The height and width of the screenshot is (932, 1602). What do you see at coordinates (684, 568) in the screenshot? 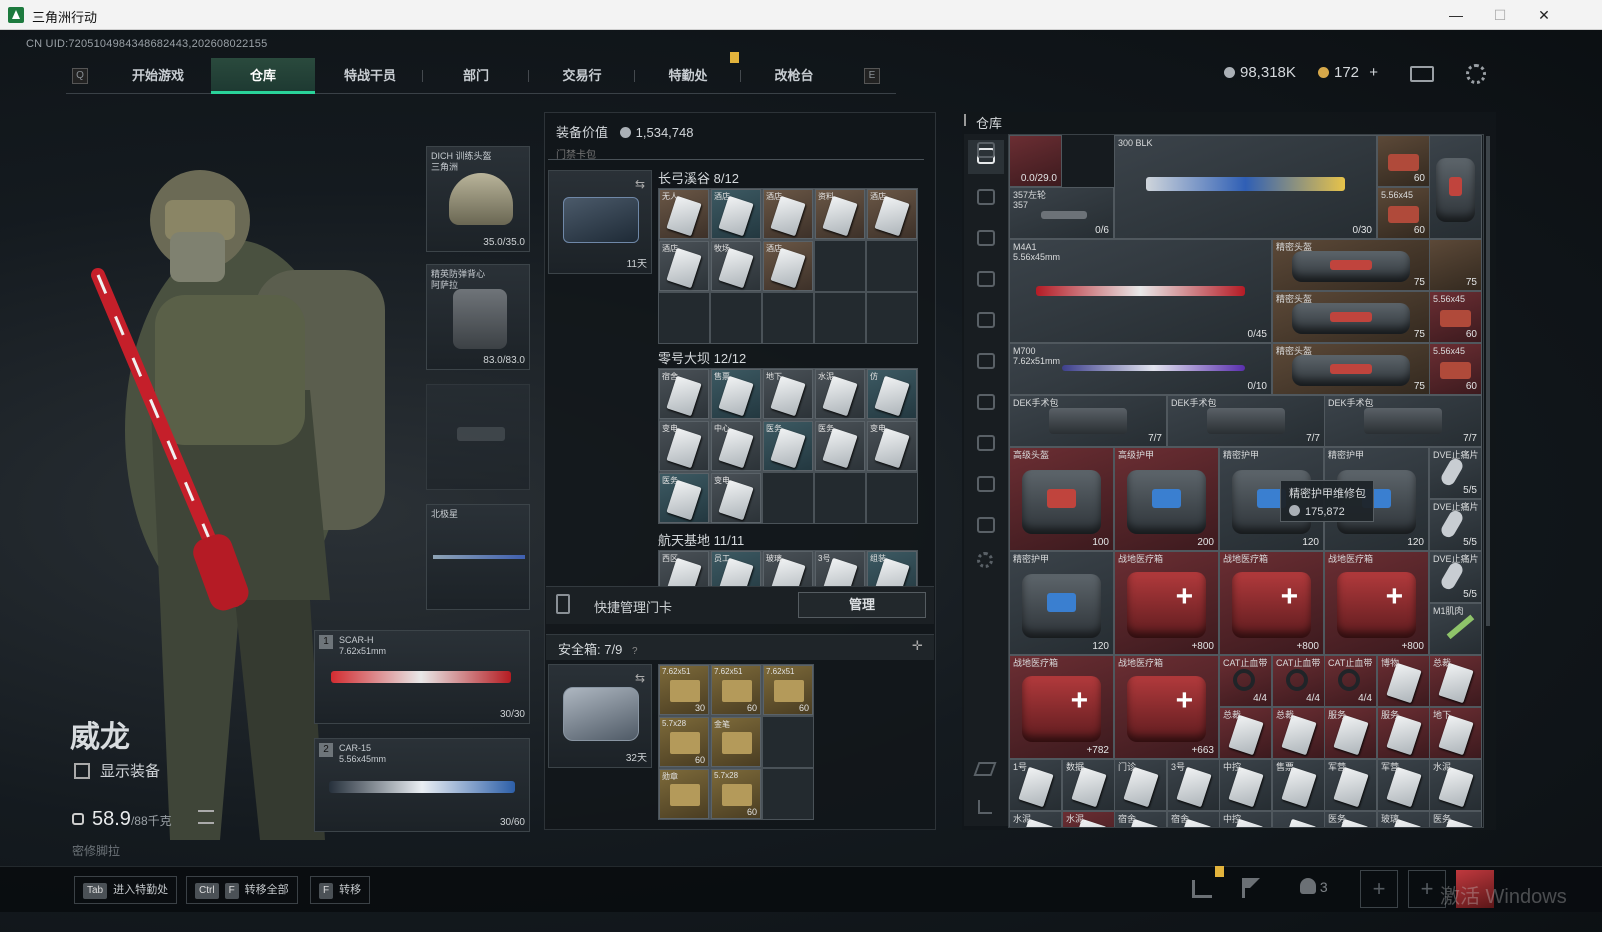
I see `keycard-item: 西区` at bounding box center [684, 568].